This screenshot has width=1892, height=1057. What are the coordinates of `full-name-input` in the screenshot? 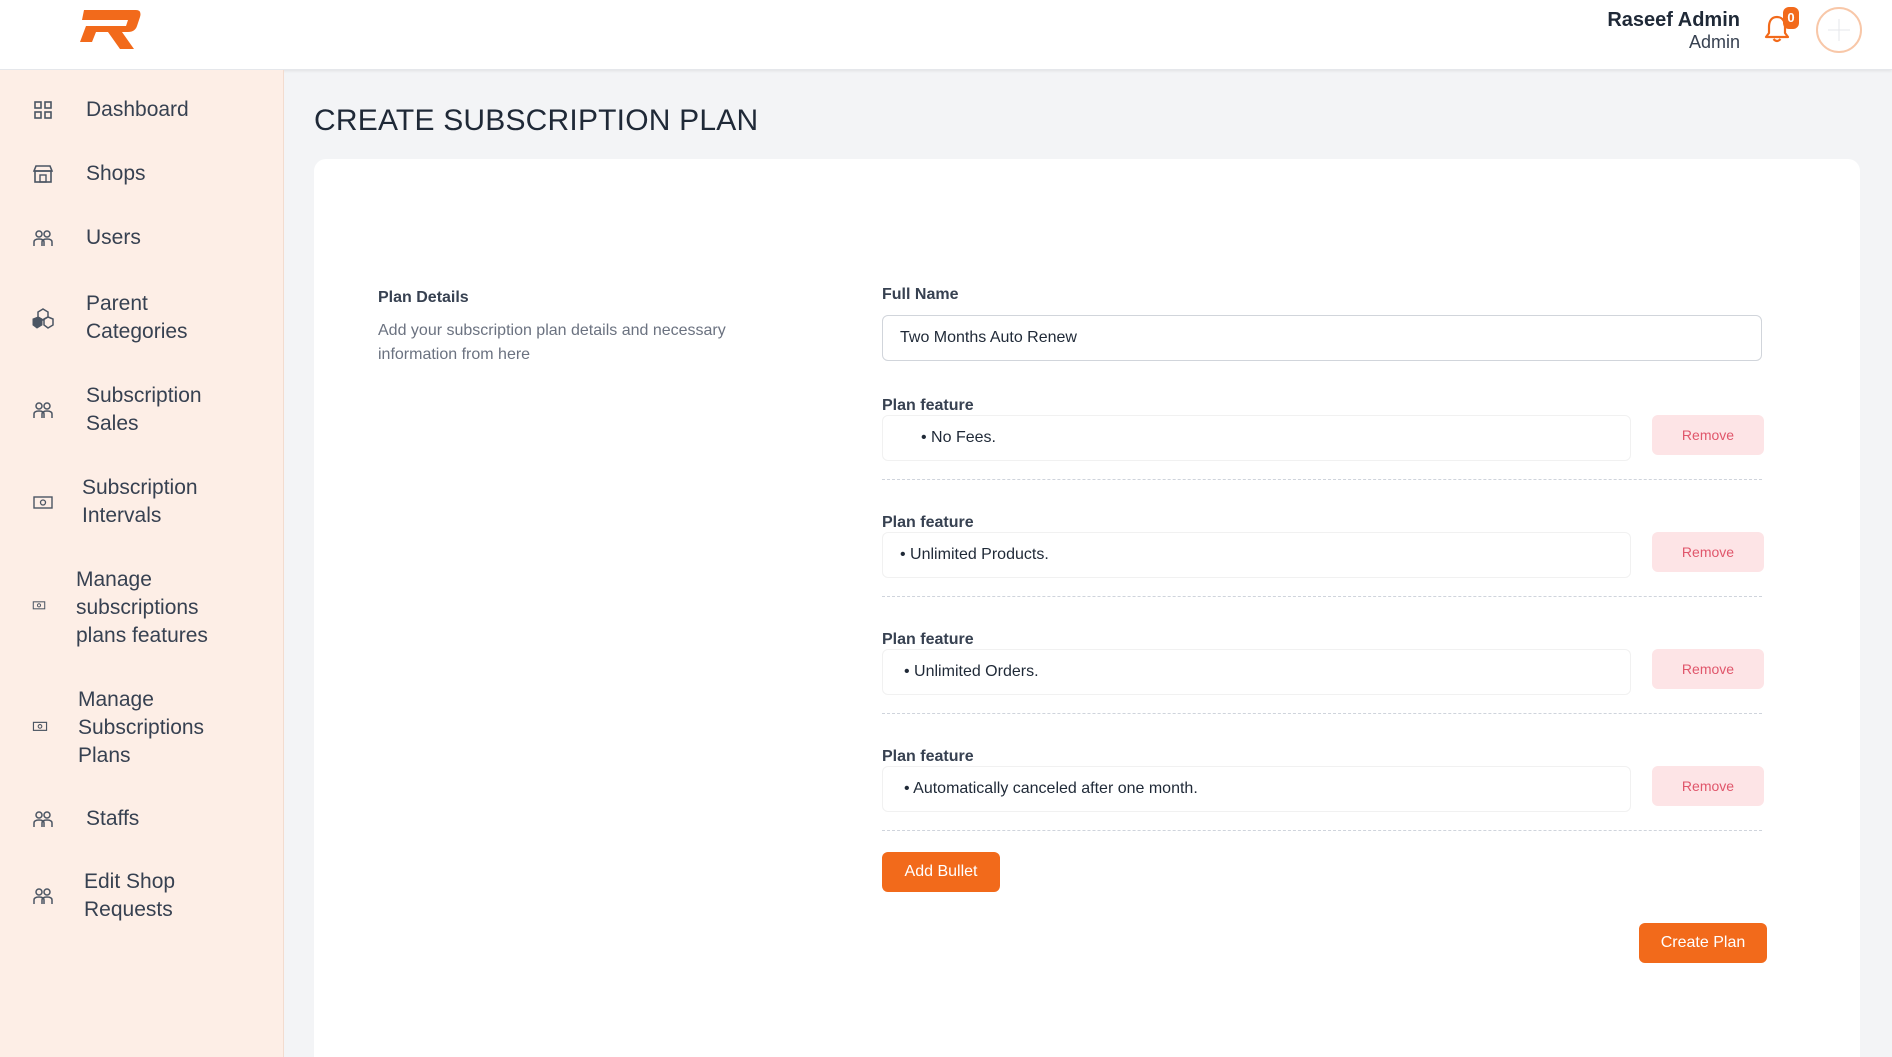 It's located at (1322, 338).